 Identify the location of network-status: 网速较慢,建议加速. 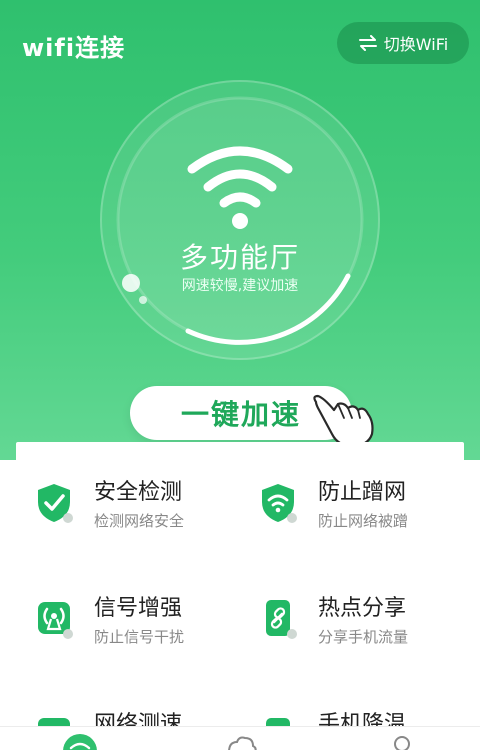
(240, 286).